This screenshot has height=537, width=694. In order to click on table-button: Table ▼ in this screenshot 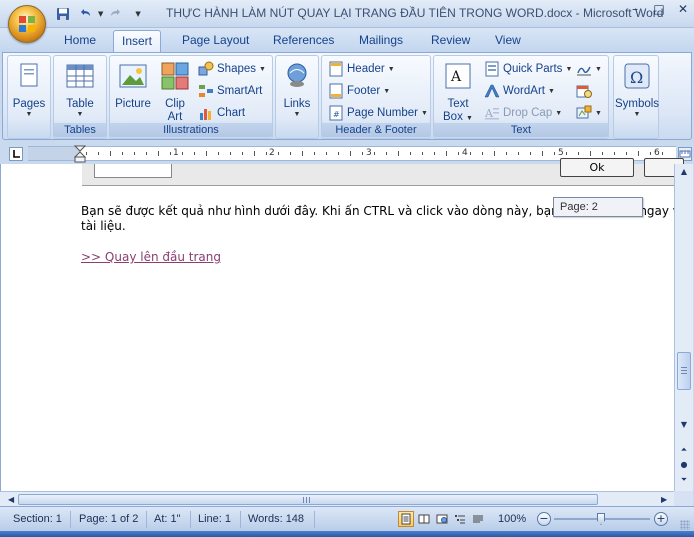, I will do `click(80, 89)`.